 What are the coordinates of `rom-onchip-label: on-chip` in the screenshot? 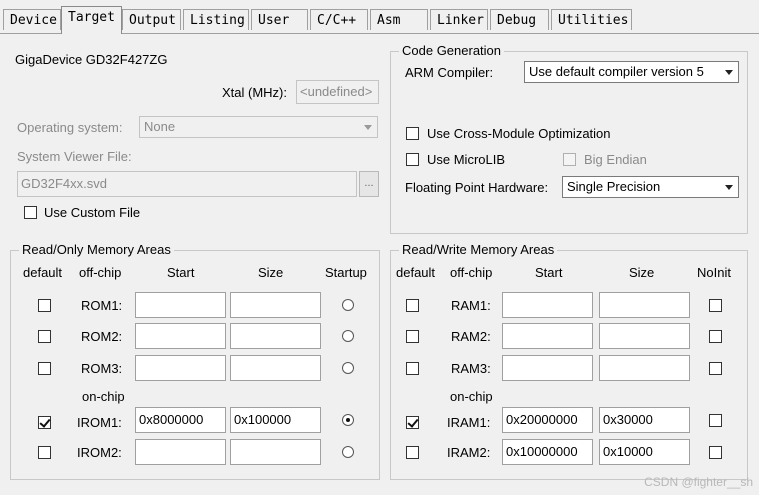 It's located at (103, 396).